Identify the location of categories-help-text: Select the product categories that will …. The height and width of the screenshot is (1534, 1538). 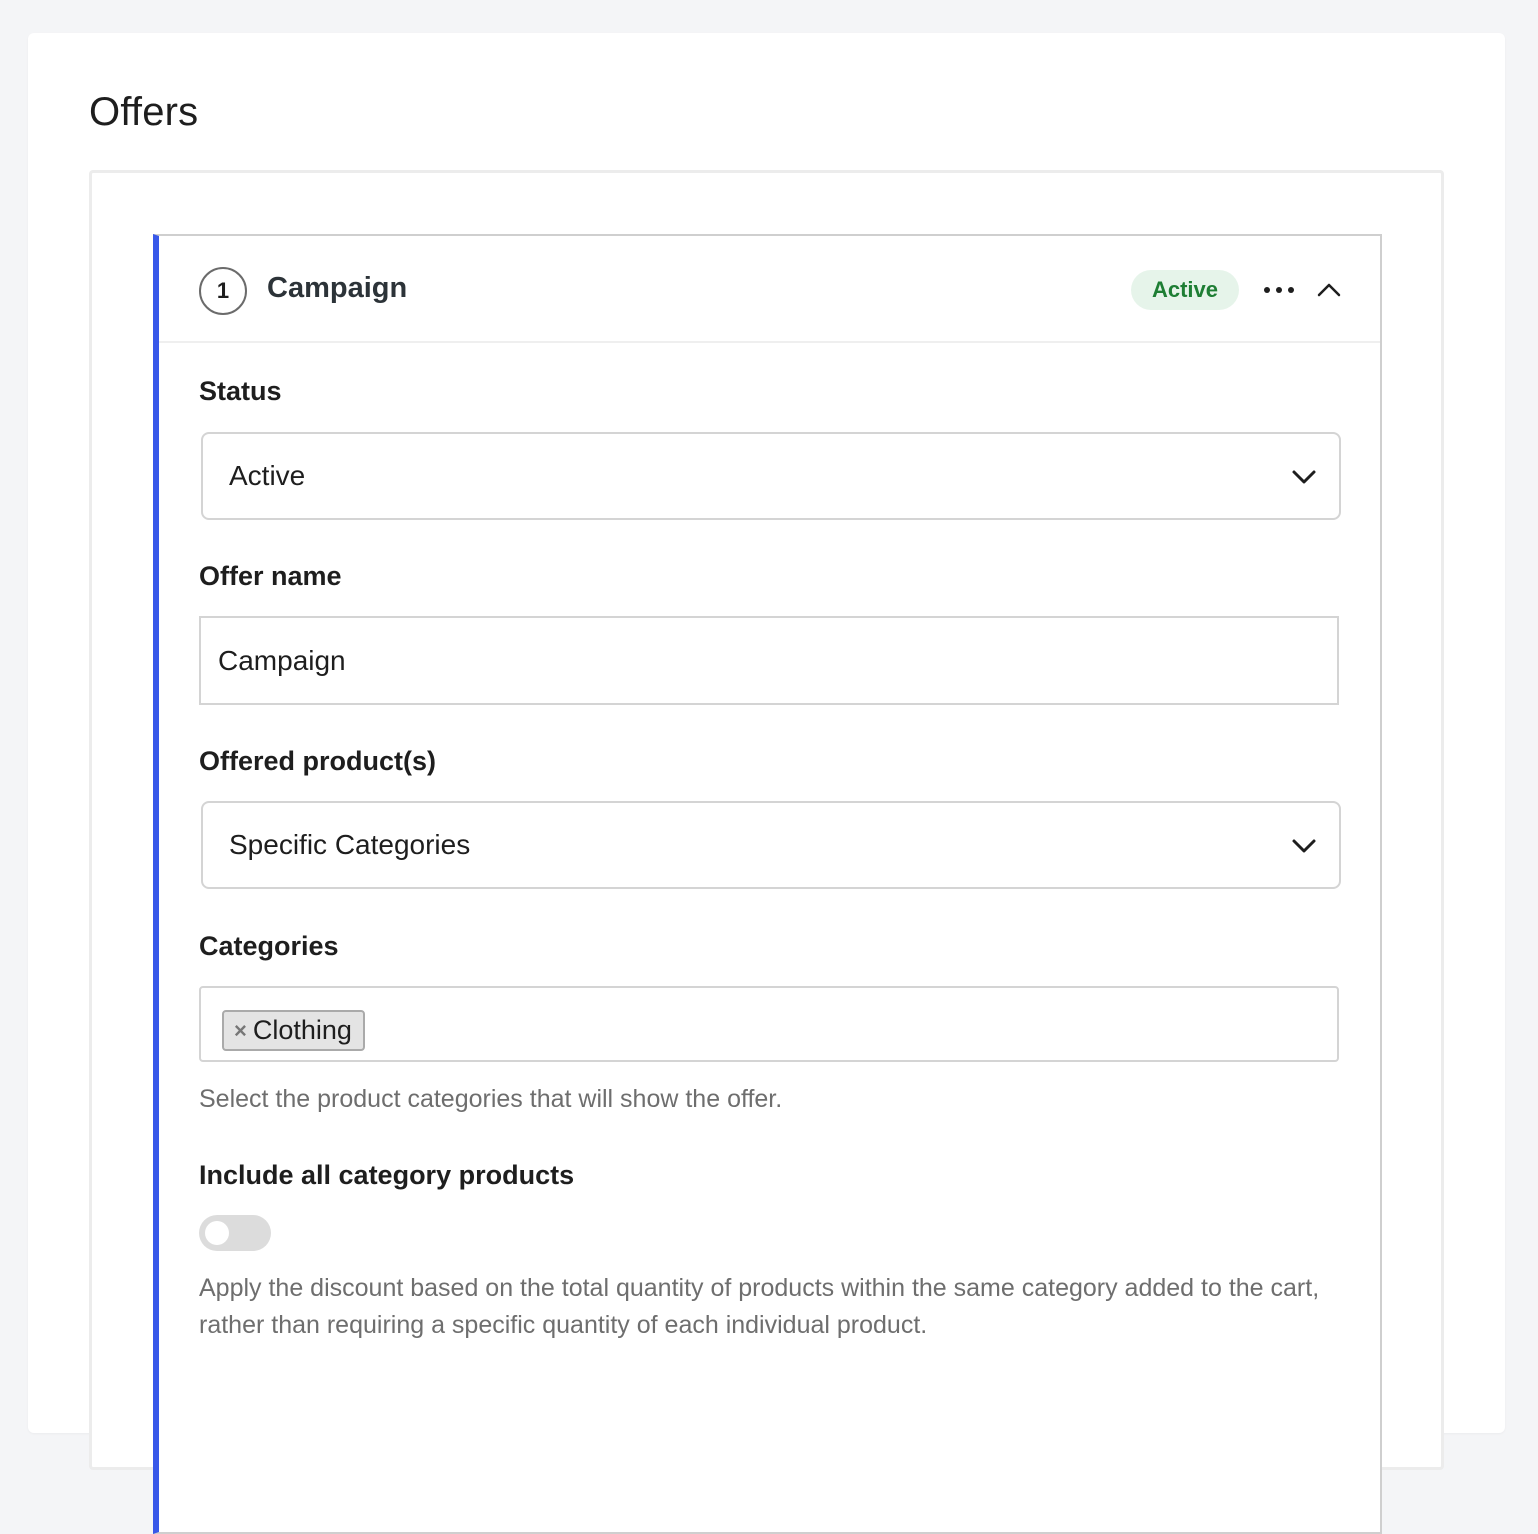
(491, 1099).